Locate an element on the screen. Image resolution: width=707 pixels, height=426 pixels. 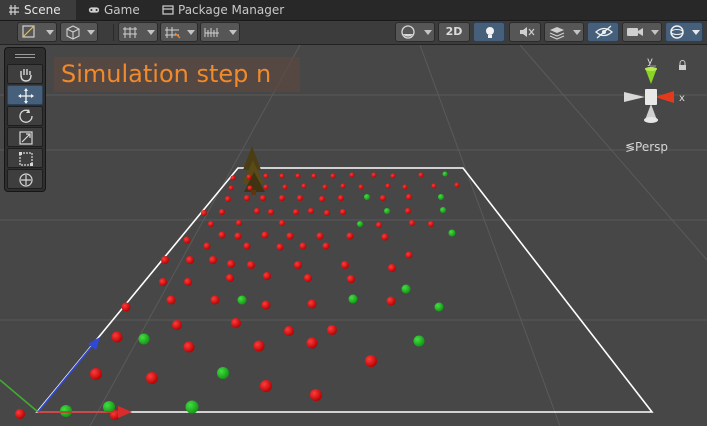
scale-tool-button is located at coordinates (25, 137).